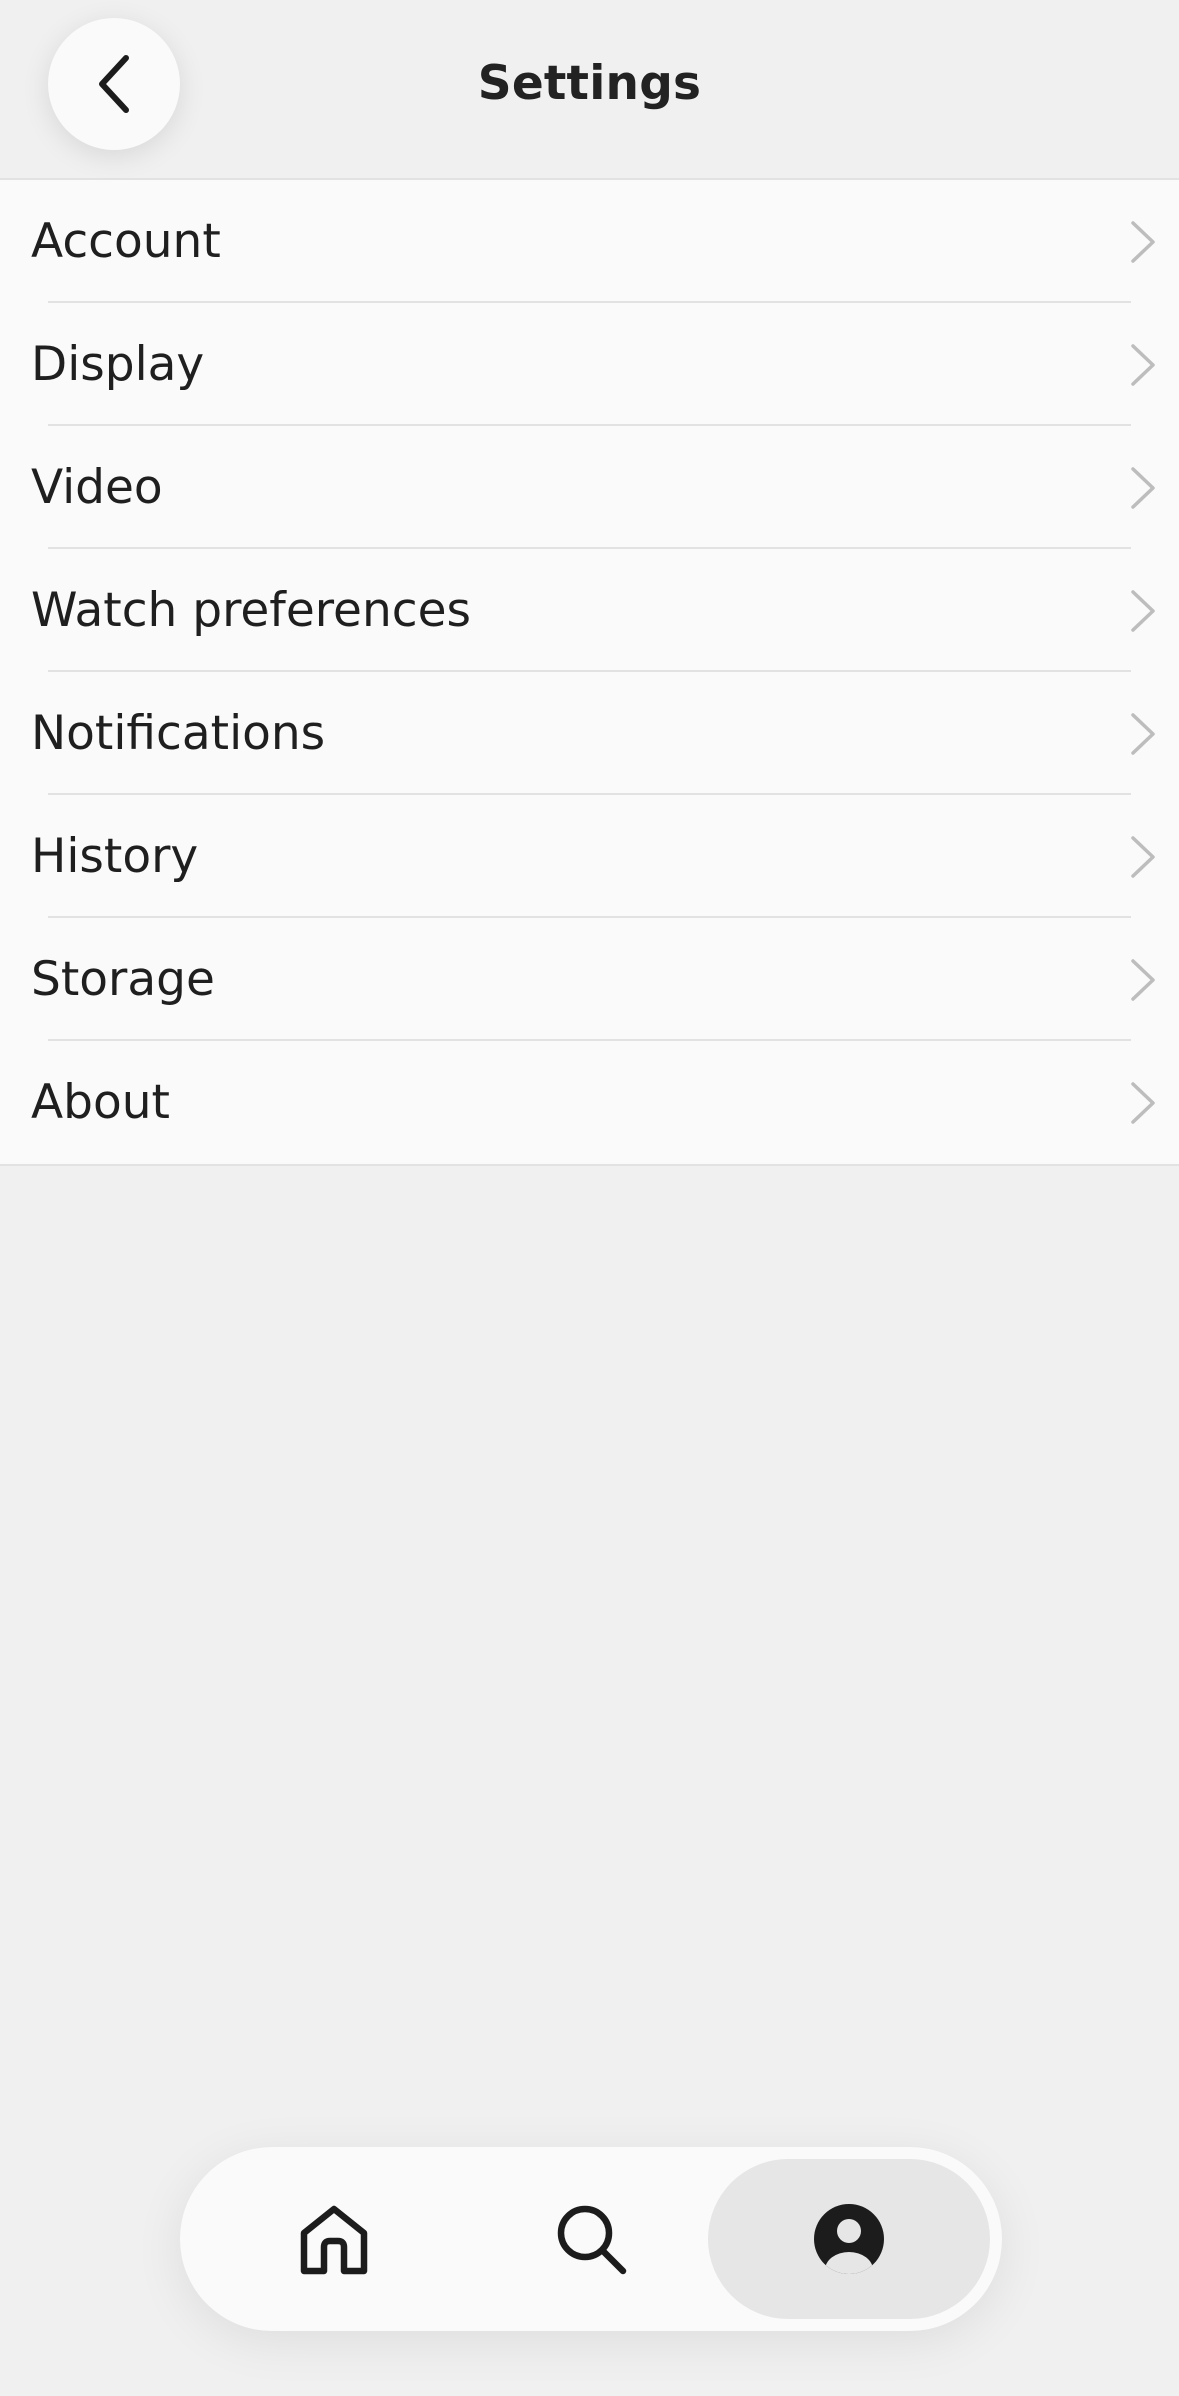 The height and width of the screenshot is (2396, 1179). I want to click on settings-item-label: Storage, so click(123, 979).